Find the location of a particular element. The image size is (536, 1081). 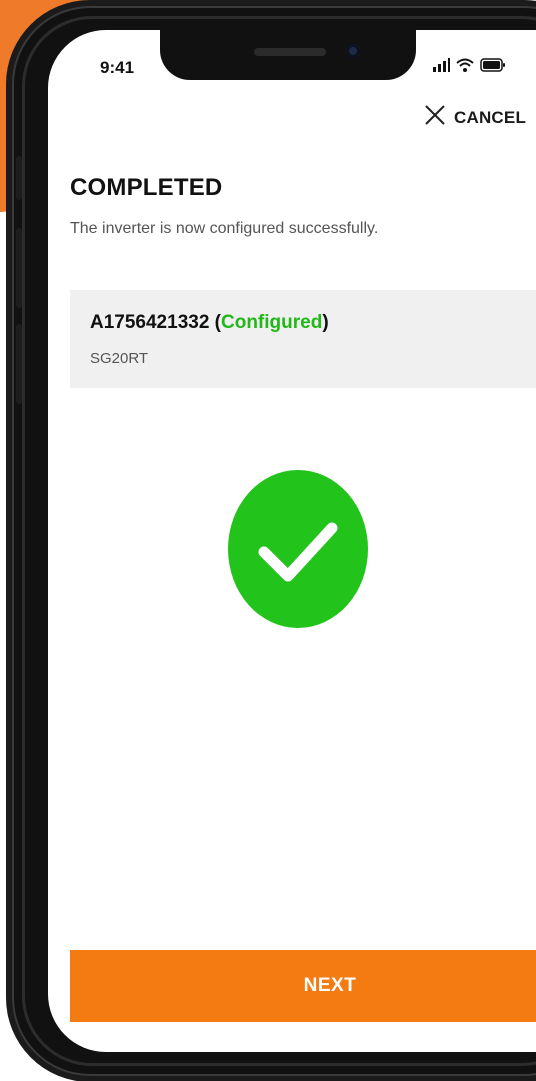

device-title: A1756421332 (Configured) is located at coordinates (209, 323).